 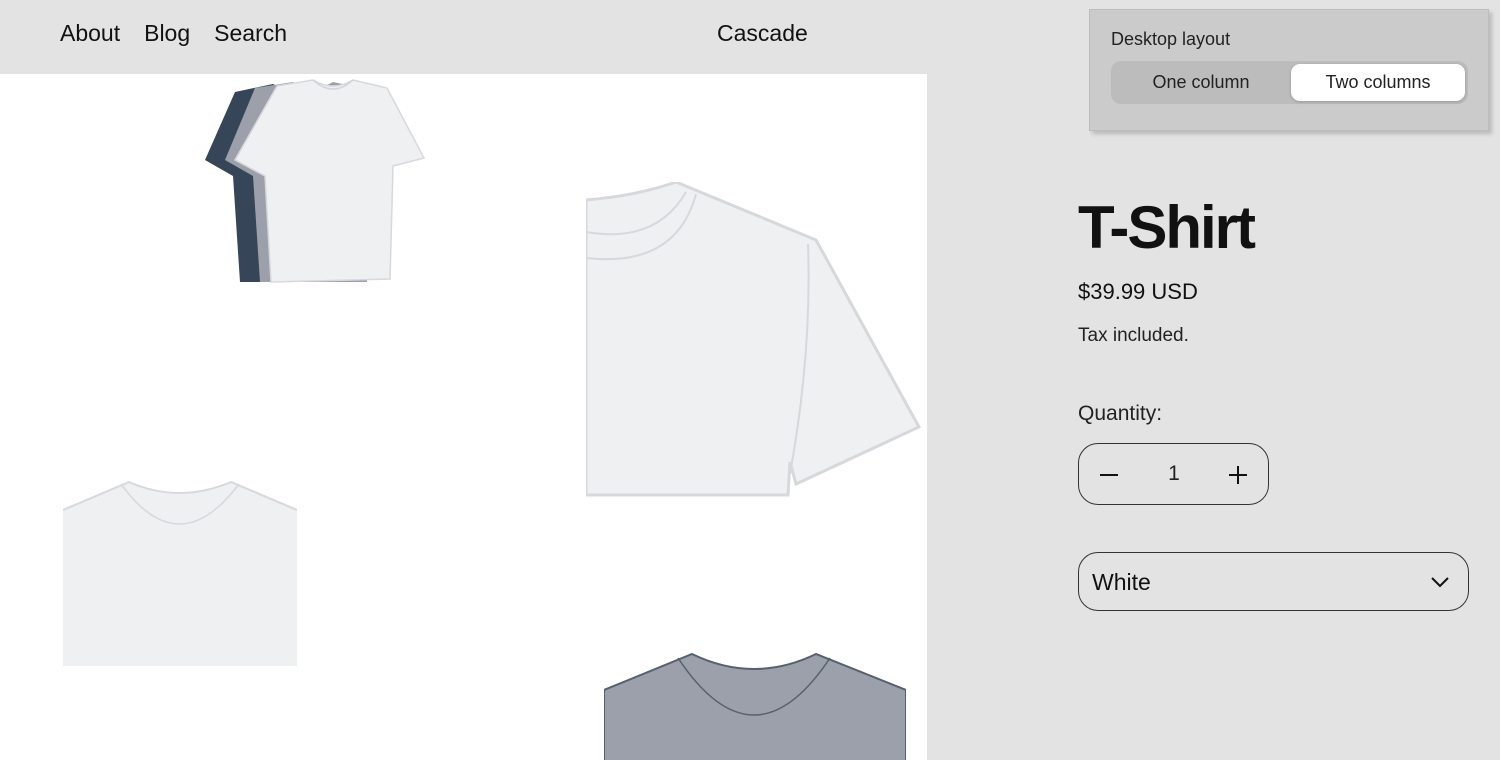 I want to click on layout-panel-title: Desktop layout, so click(x=1171, y=39).